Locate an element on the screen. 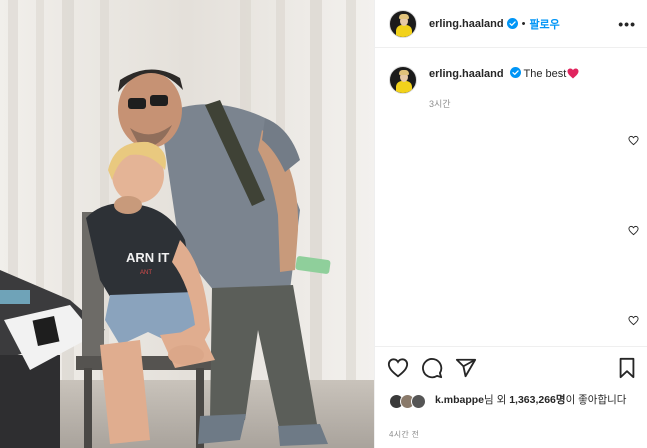 The image size is (647, 448). likes-summary: k.mbappe님 외 1,363,266명이 좋아합니다 is located at coordinates (512, 401).